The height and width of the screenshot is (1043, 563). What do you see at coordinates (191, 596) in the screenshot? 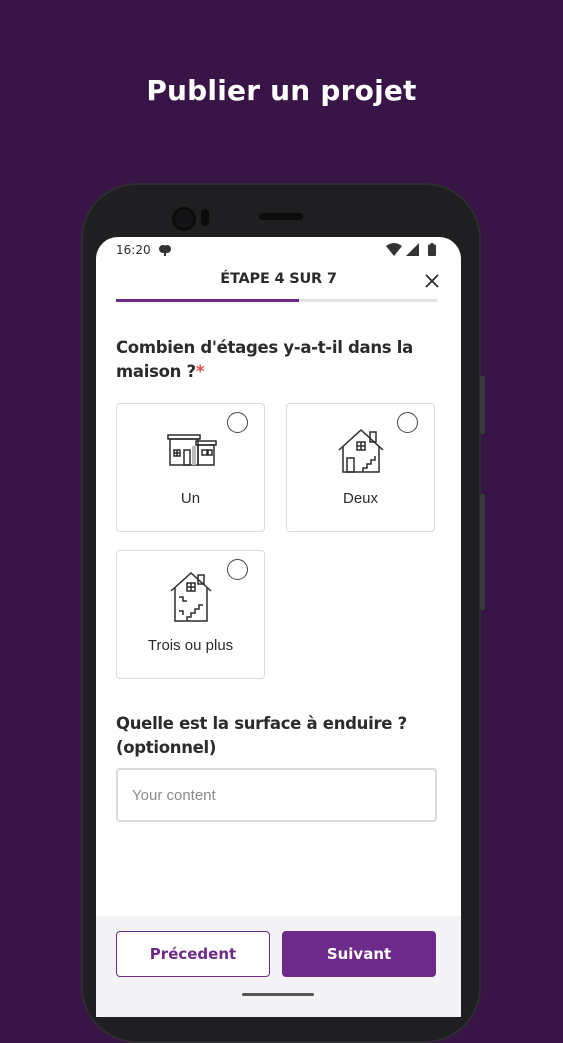
I see `three-story-house-icon` at bounding box center [191, 596].